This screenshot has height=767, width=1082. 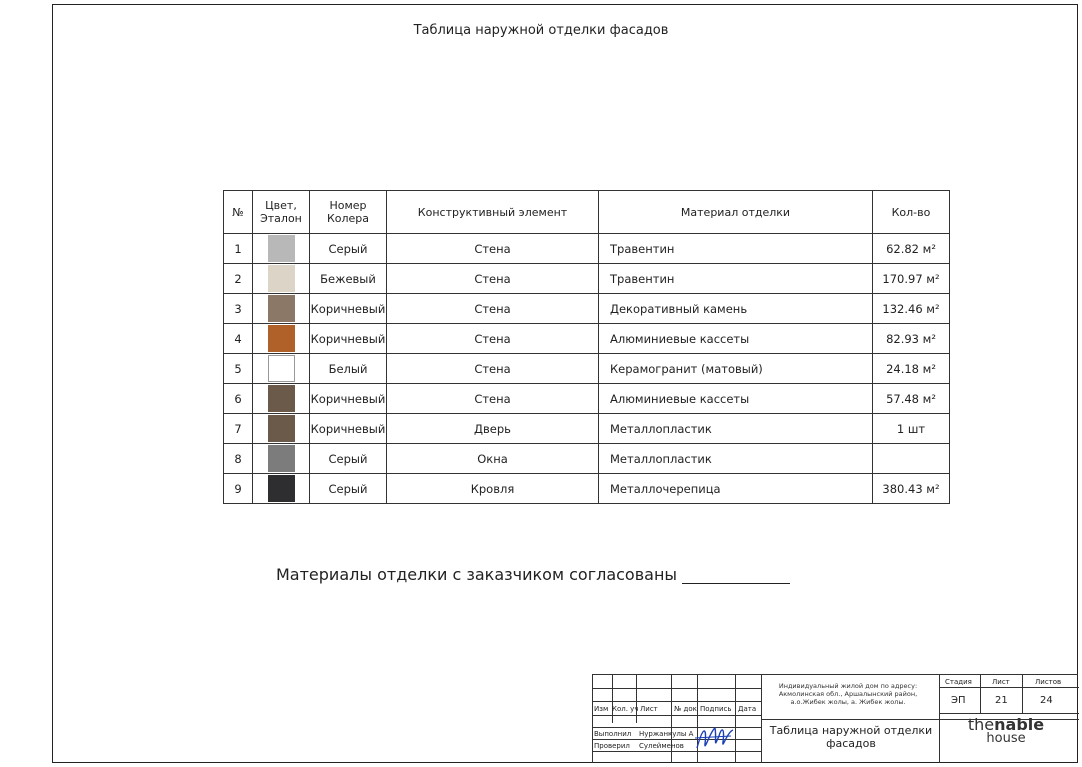 I want to click on drawing-name: Таблица наружной отделки фасадов, so click(x=851, y=737).